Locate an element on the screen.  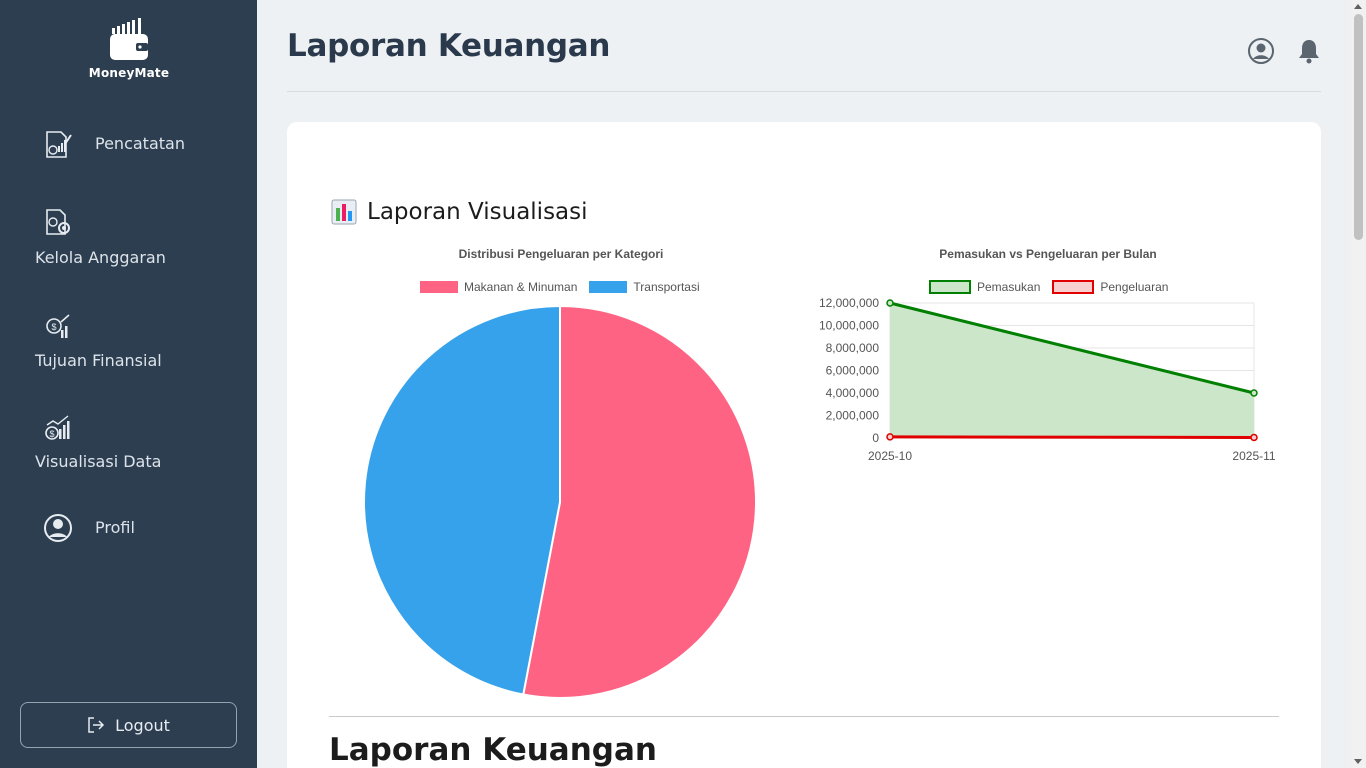
page-title: Laporan Keuangan is located at coordinates (449, 46).